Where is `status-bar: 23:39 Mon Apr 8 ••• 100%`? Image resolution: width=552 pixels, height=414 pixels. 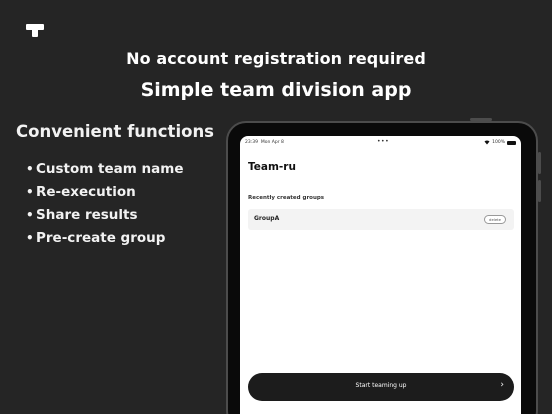 status-bar: 23:39 Mon Apr 8 ••• 100% is located at coordinates (380, 143).